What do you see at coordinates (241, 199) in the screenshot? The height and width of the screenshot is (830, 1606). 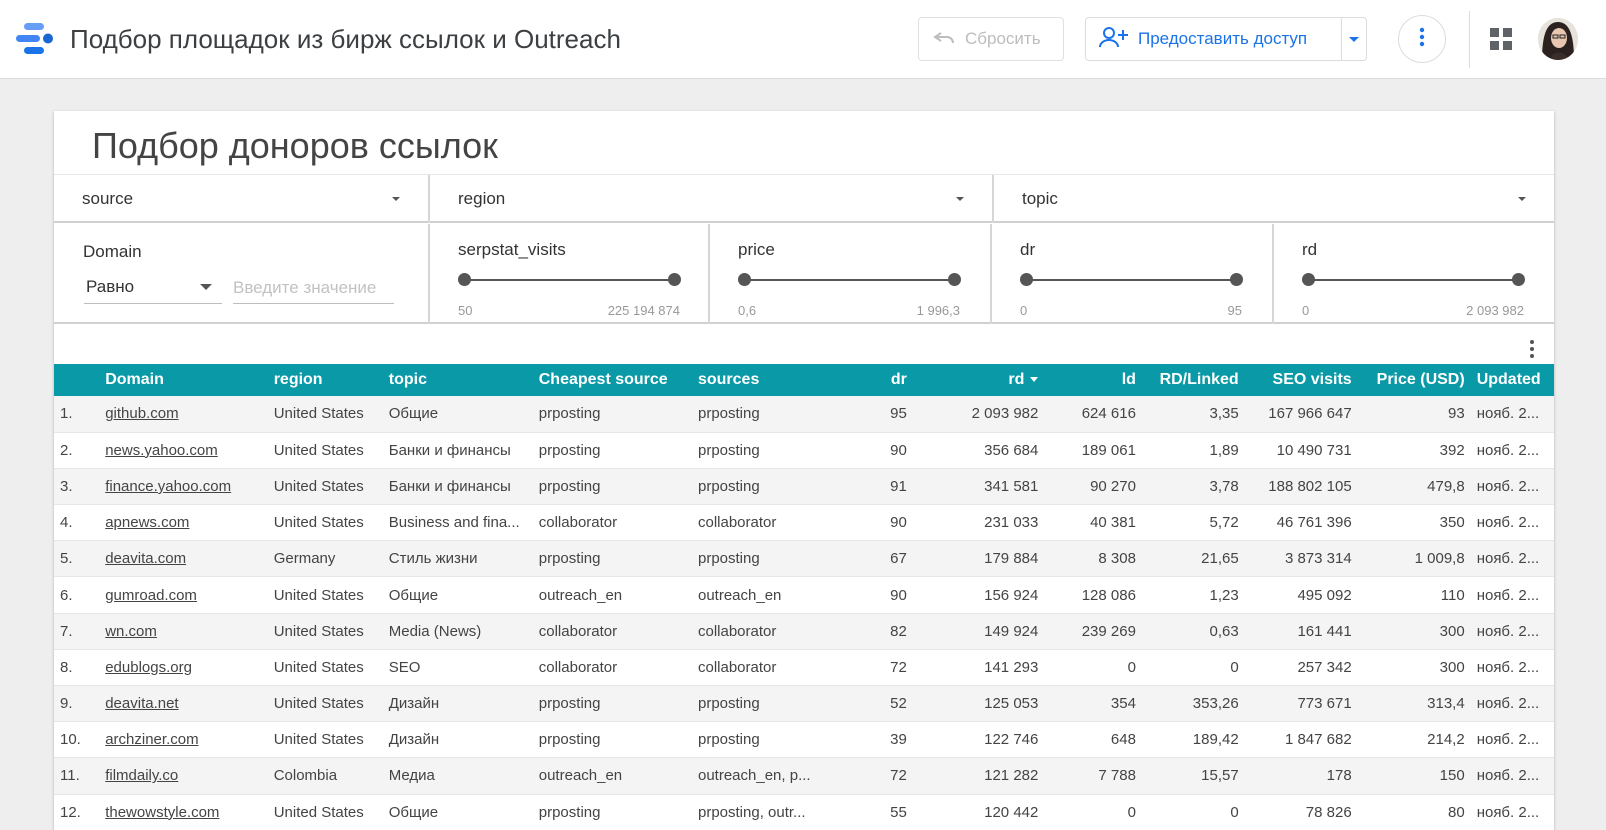 I see `source-filter: source` at bounding box center [241, 199].